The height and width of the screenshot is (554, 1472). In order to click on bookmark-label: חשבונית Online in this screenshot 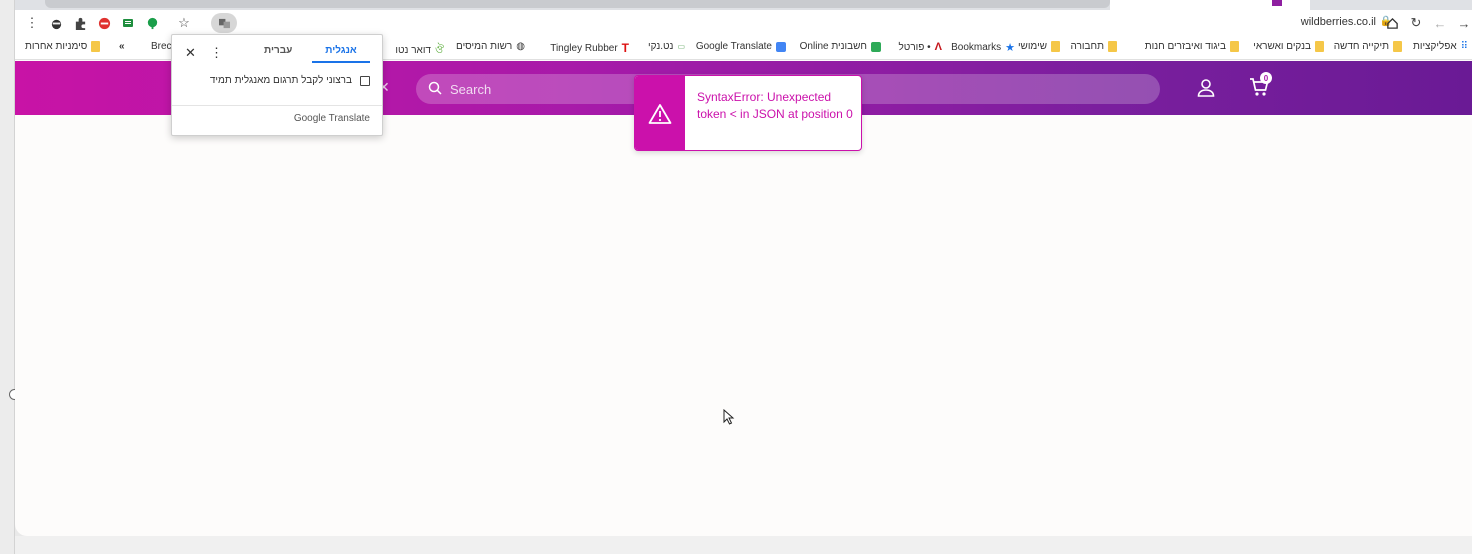, I will do `click(833, 46)`.